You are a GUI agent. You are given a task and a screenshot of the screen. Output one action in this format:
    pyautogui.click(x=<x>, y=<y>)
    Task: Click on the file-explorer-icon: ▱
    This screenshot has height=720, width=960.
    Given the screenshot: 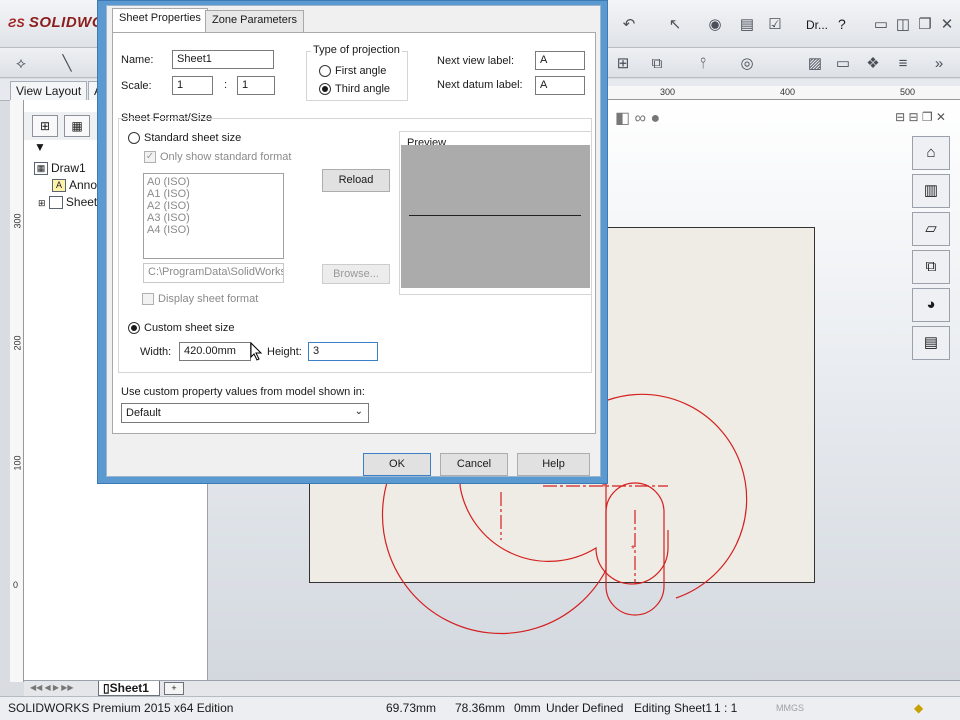 What is the action you would take?
    pyautogui.click(x=931, y=229)
    